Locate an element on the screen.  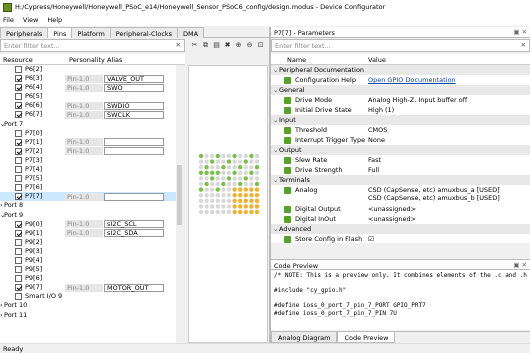
menu-help: Help is located at coordinates (54, 20).